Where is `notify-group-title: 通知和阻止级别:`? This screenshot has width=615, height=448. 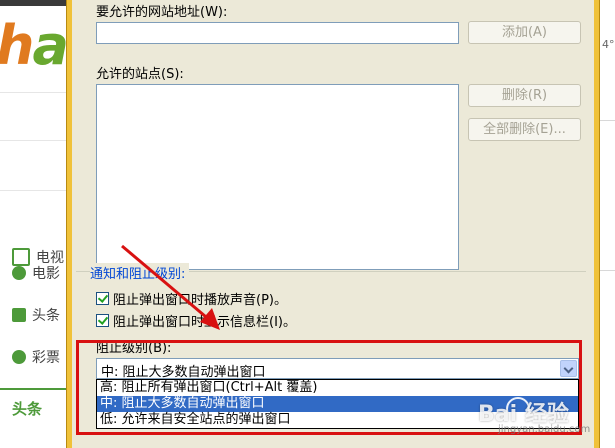
notify-group-title: 通知和阻止级别: is located at coordinates (140, 272).